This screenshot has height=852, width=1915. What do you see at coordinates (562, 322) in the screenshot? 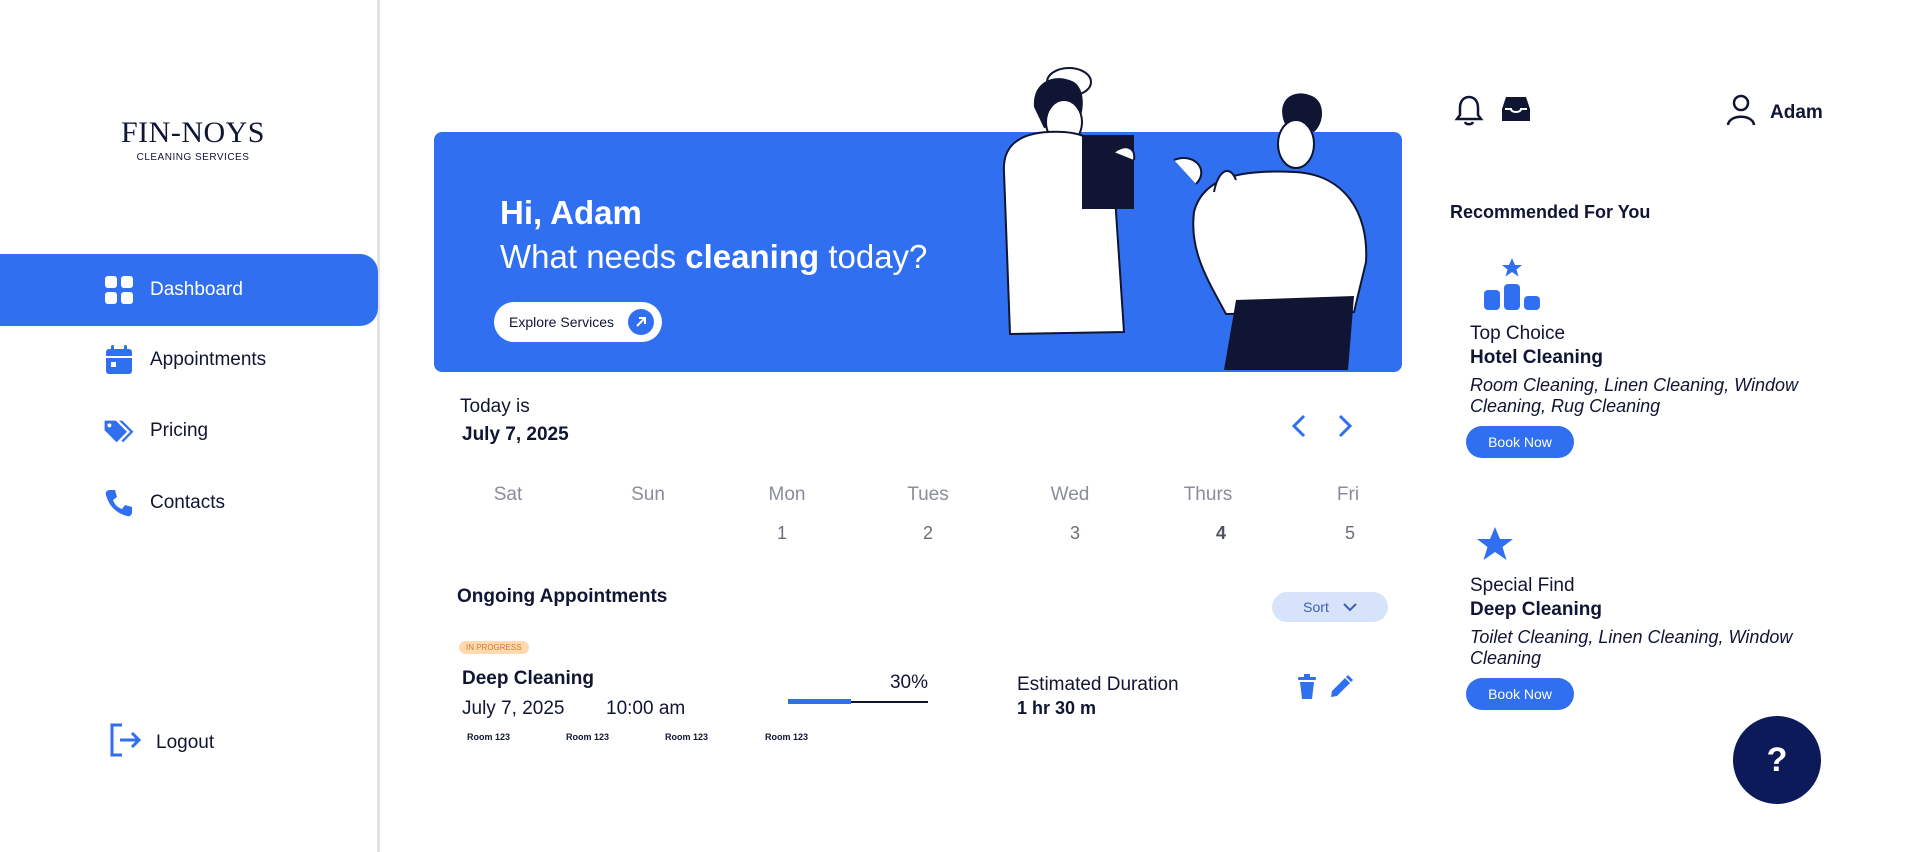
I see `explore-services-label: Explore Services` at bounding box center [562, 322].